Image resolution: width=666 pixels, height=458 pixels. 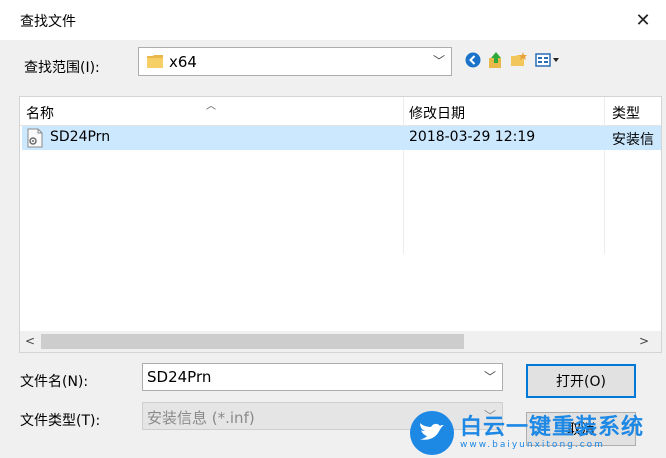 I want to click on up-folder-icon, so click(x=495, y=60).